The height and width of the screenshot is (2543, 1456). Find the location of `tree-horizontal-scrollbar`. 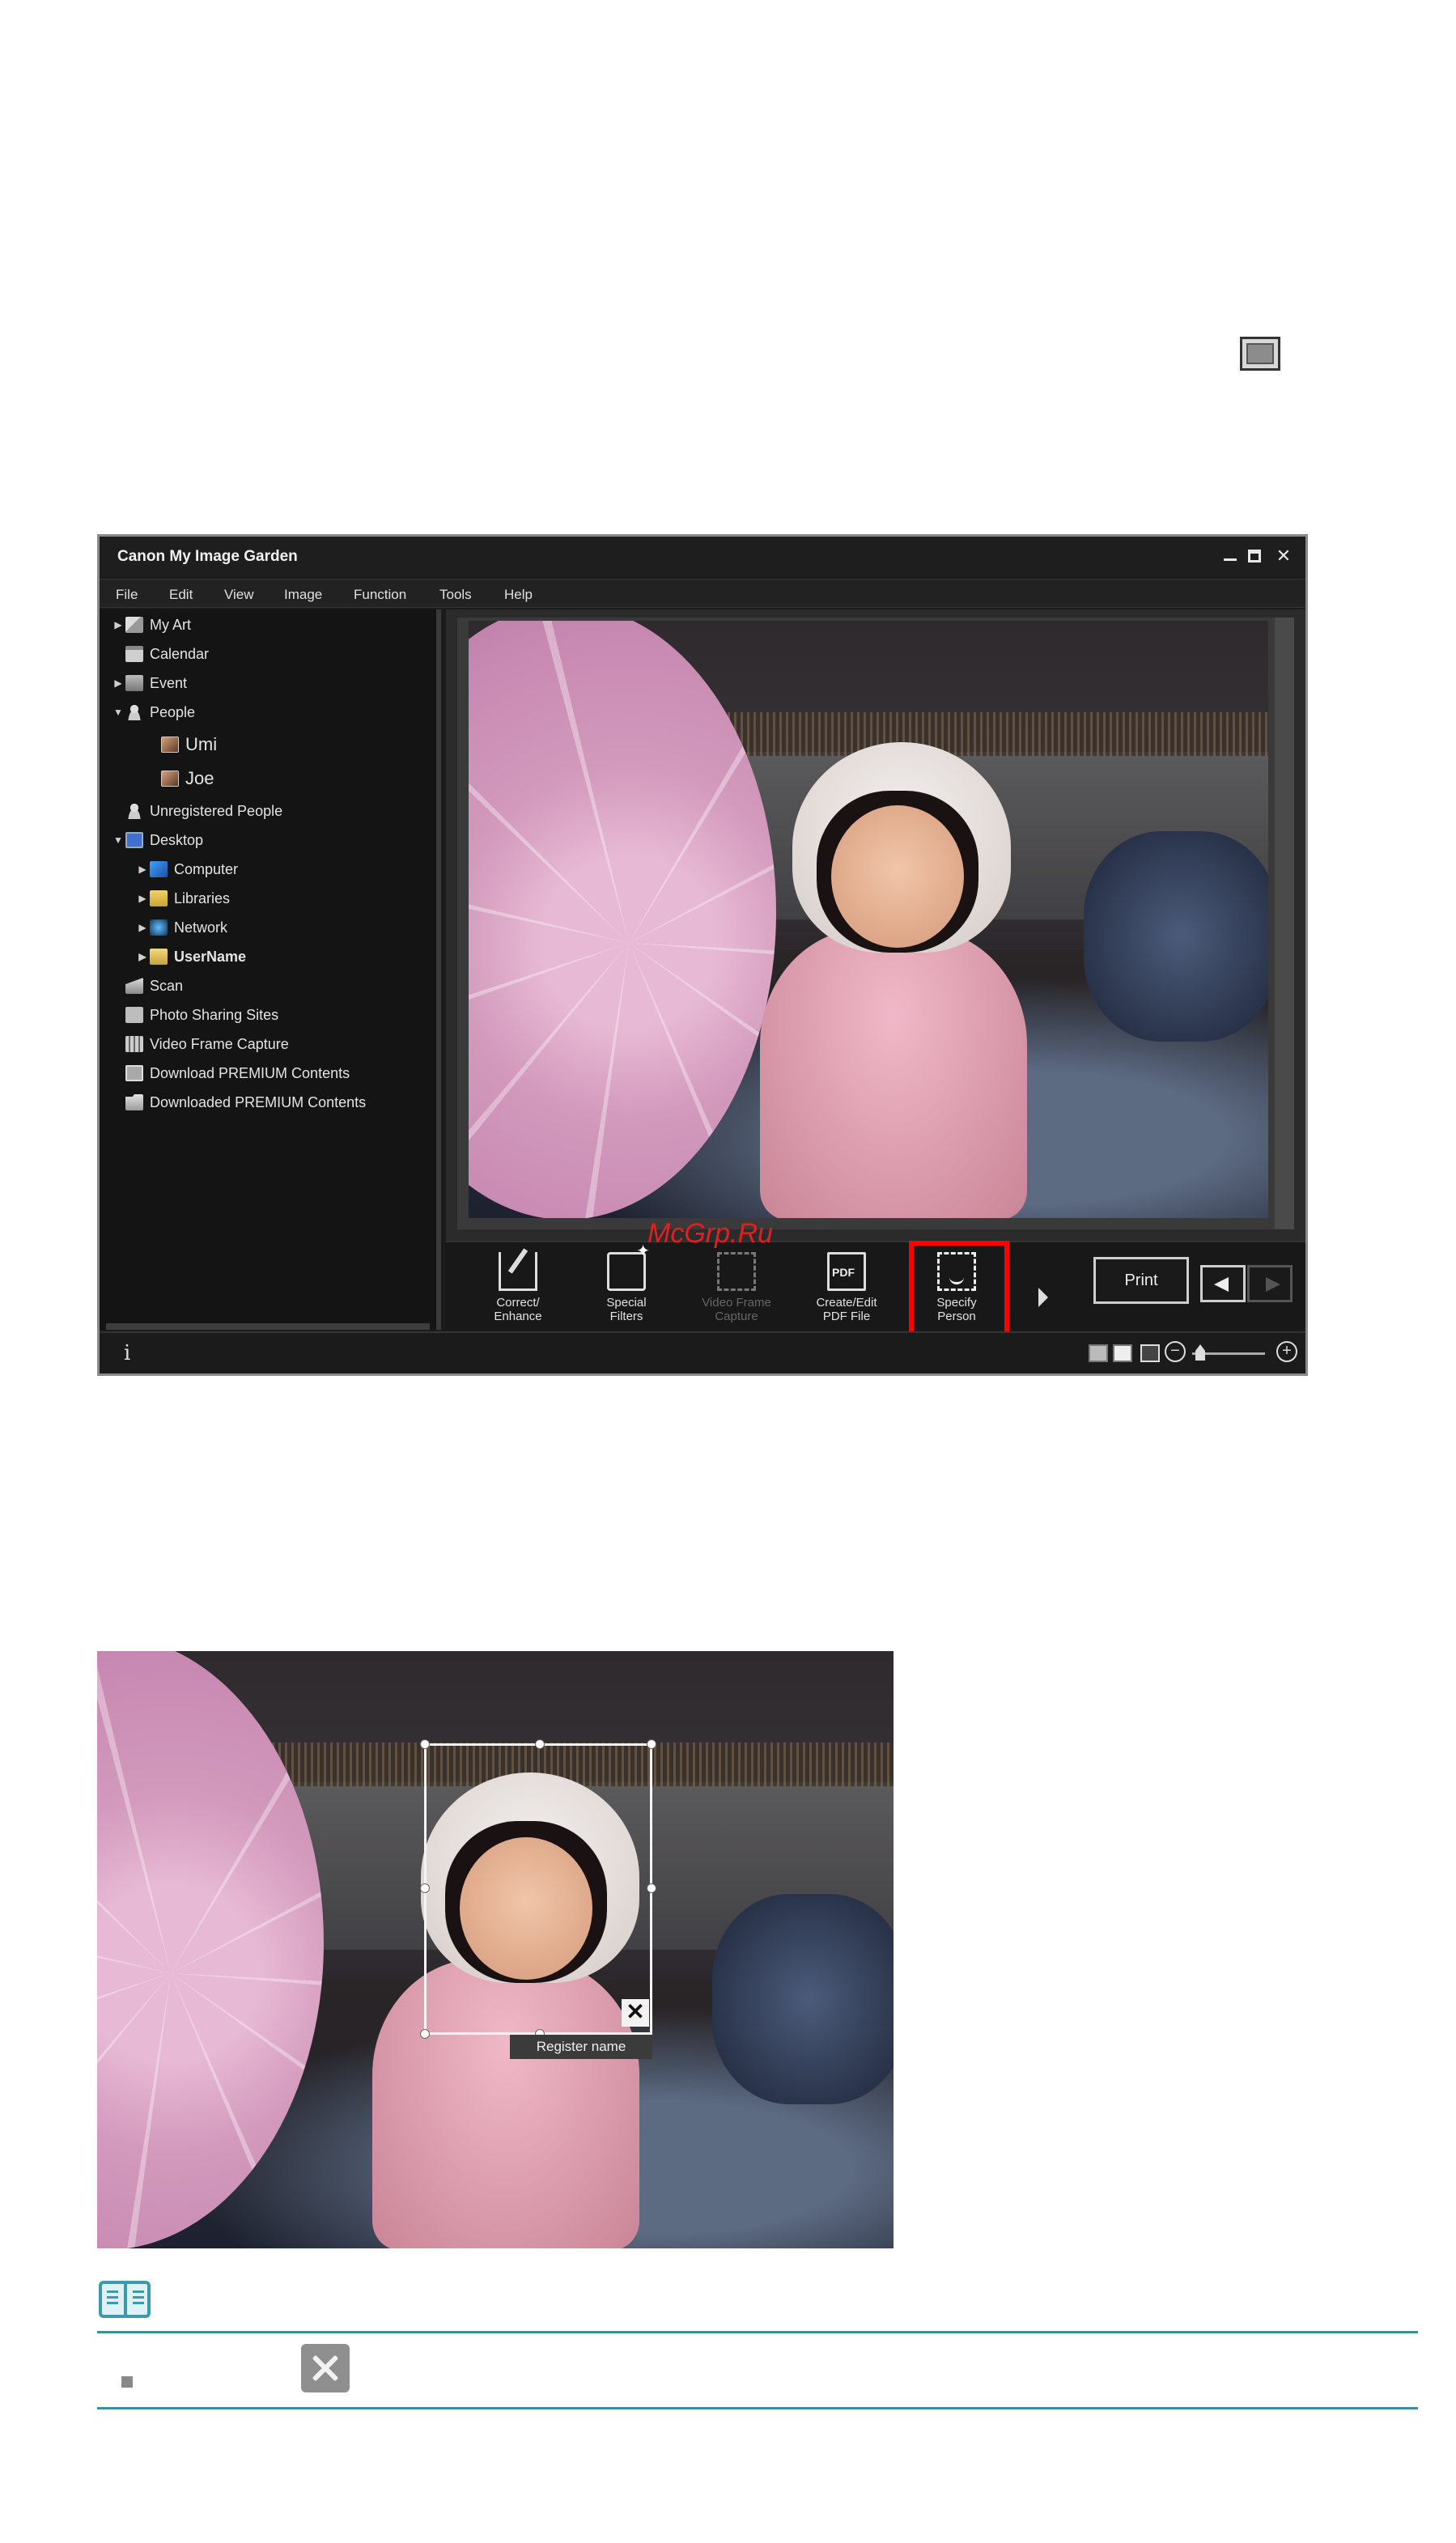

tree-horizontal-scrollbar is located at coordinates (268, 1326).